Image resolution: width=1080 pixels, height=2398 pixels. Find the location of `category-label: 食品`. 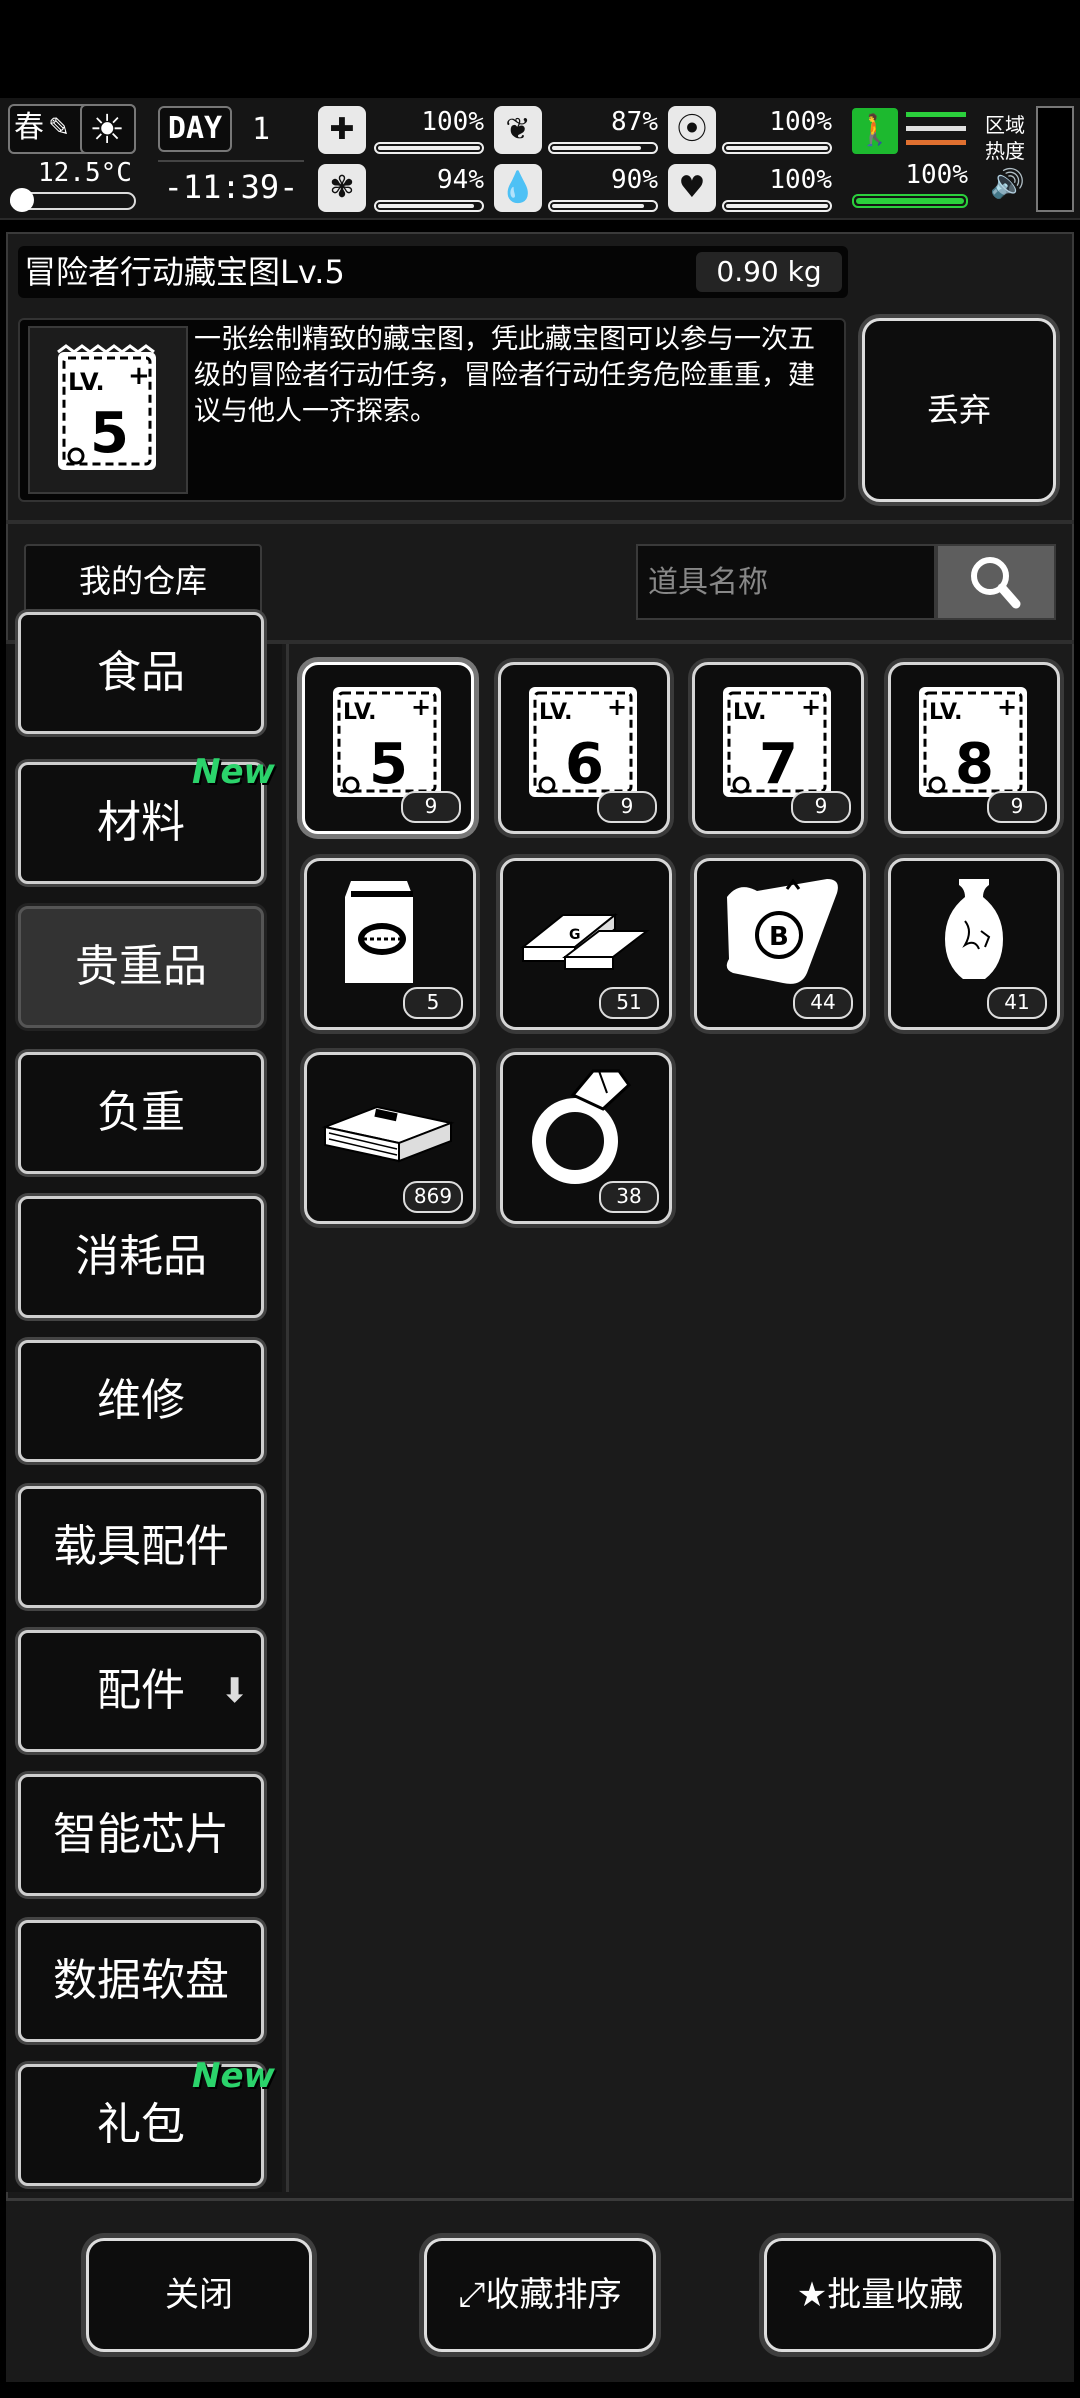

category-label: 食品 is located at coordinates (141, 672).